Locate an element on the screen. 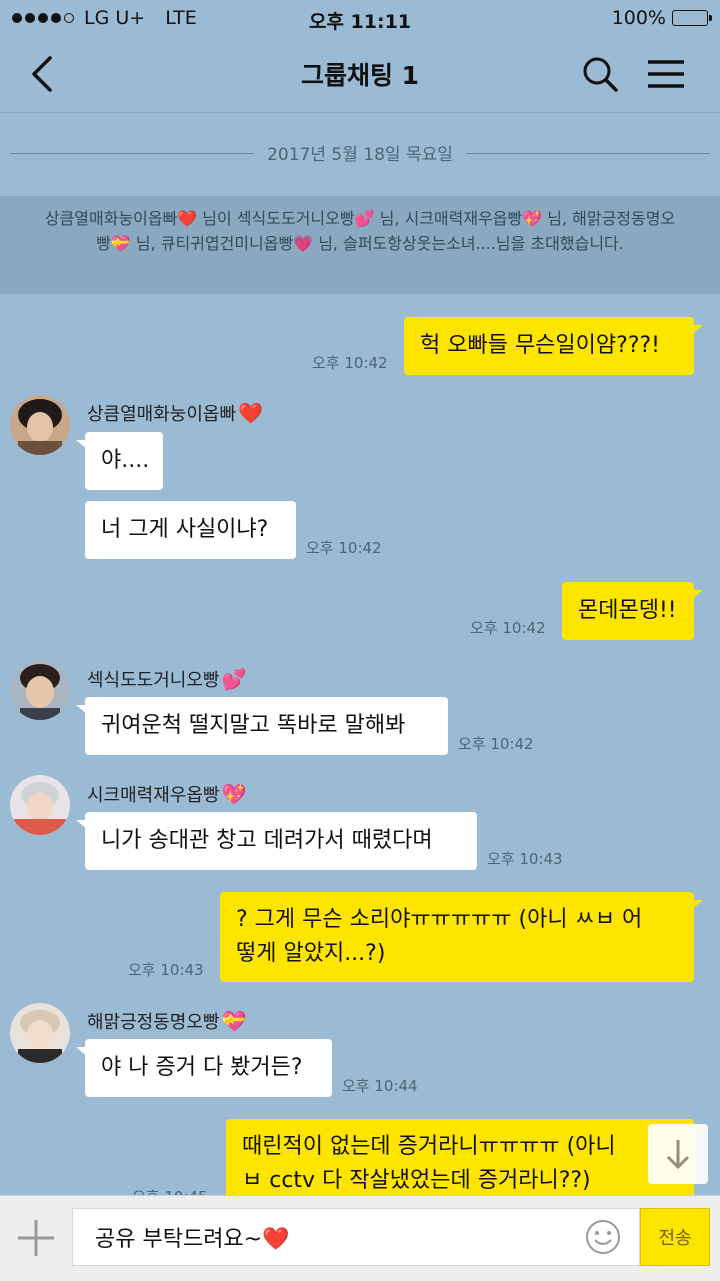 The image size is (720, 1281). input-bar: 공유 부탁드려요~❤️ 전송 is located at coordinates (360, 1238).